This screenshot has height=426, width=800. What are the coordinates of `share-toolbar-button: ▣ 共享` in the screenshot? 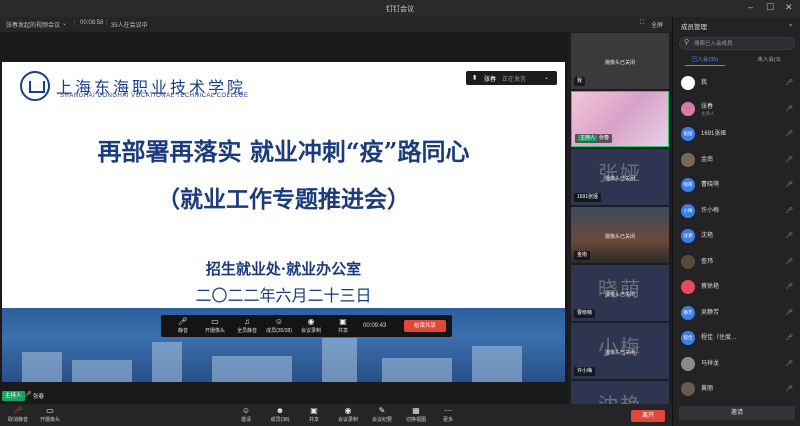 It's located at (314, 414).